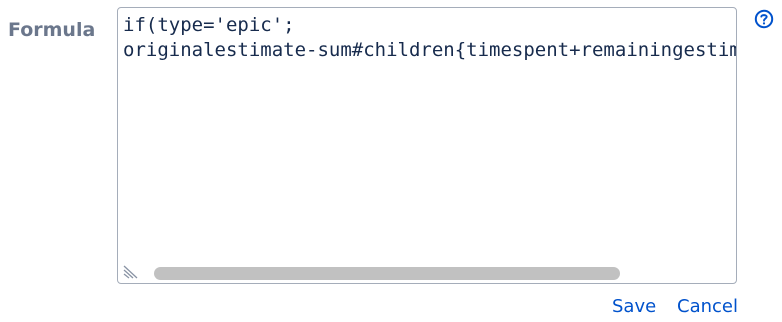 This screenshot has width=782, height=322. What do you see at coordinates (707, 306) in the screenshot?
I see `cancel-button: Cancel` at bounding box center [707, 306].